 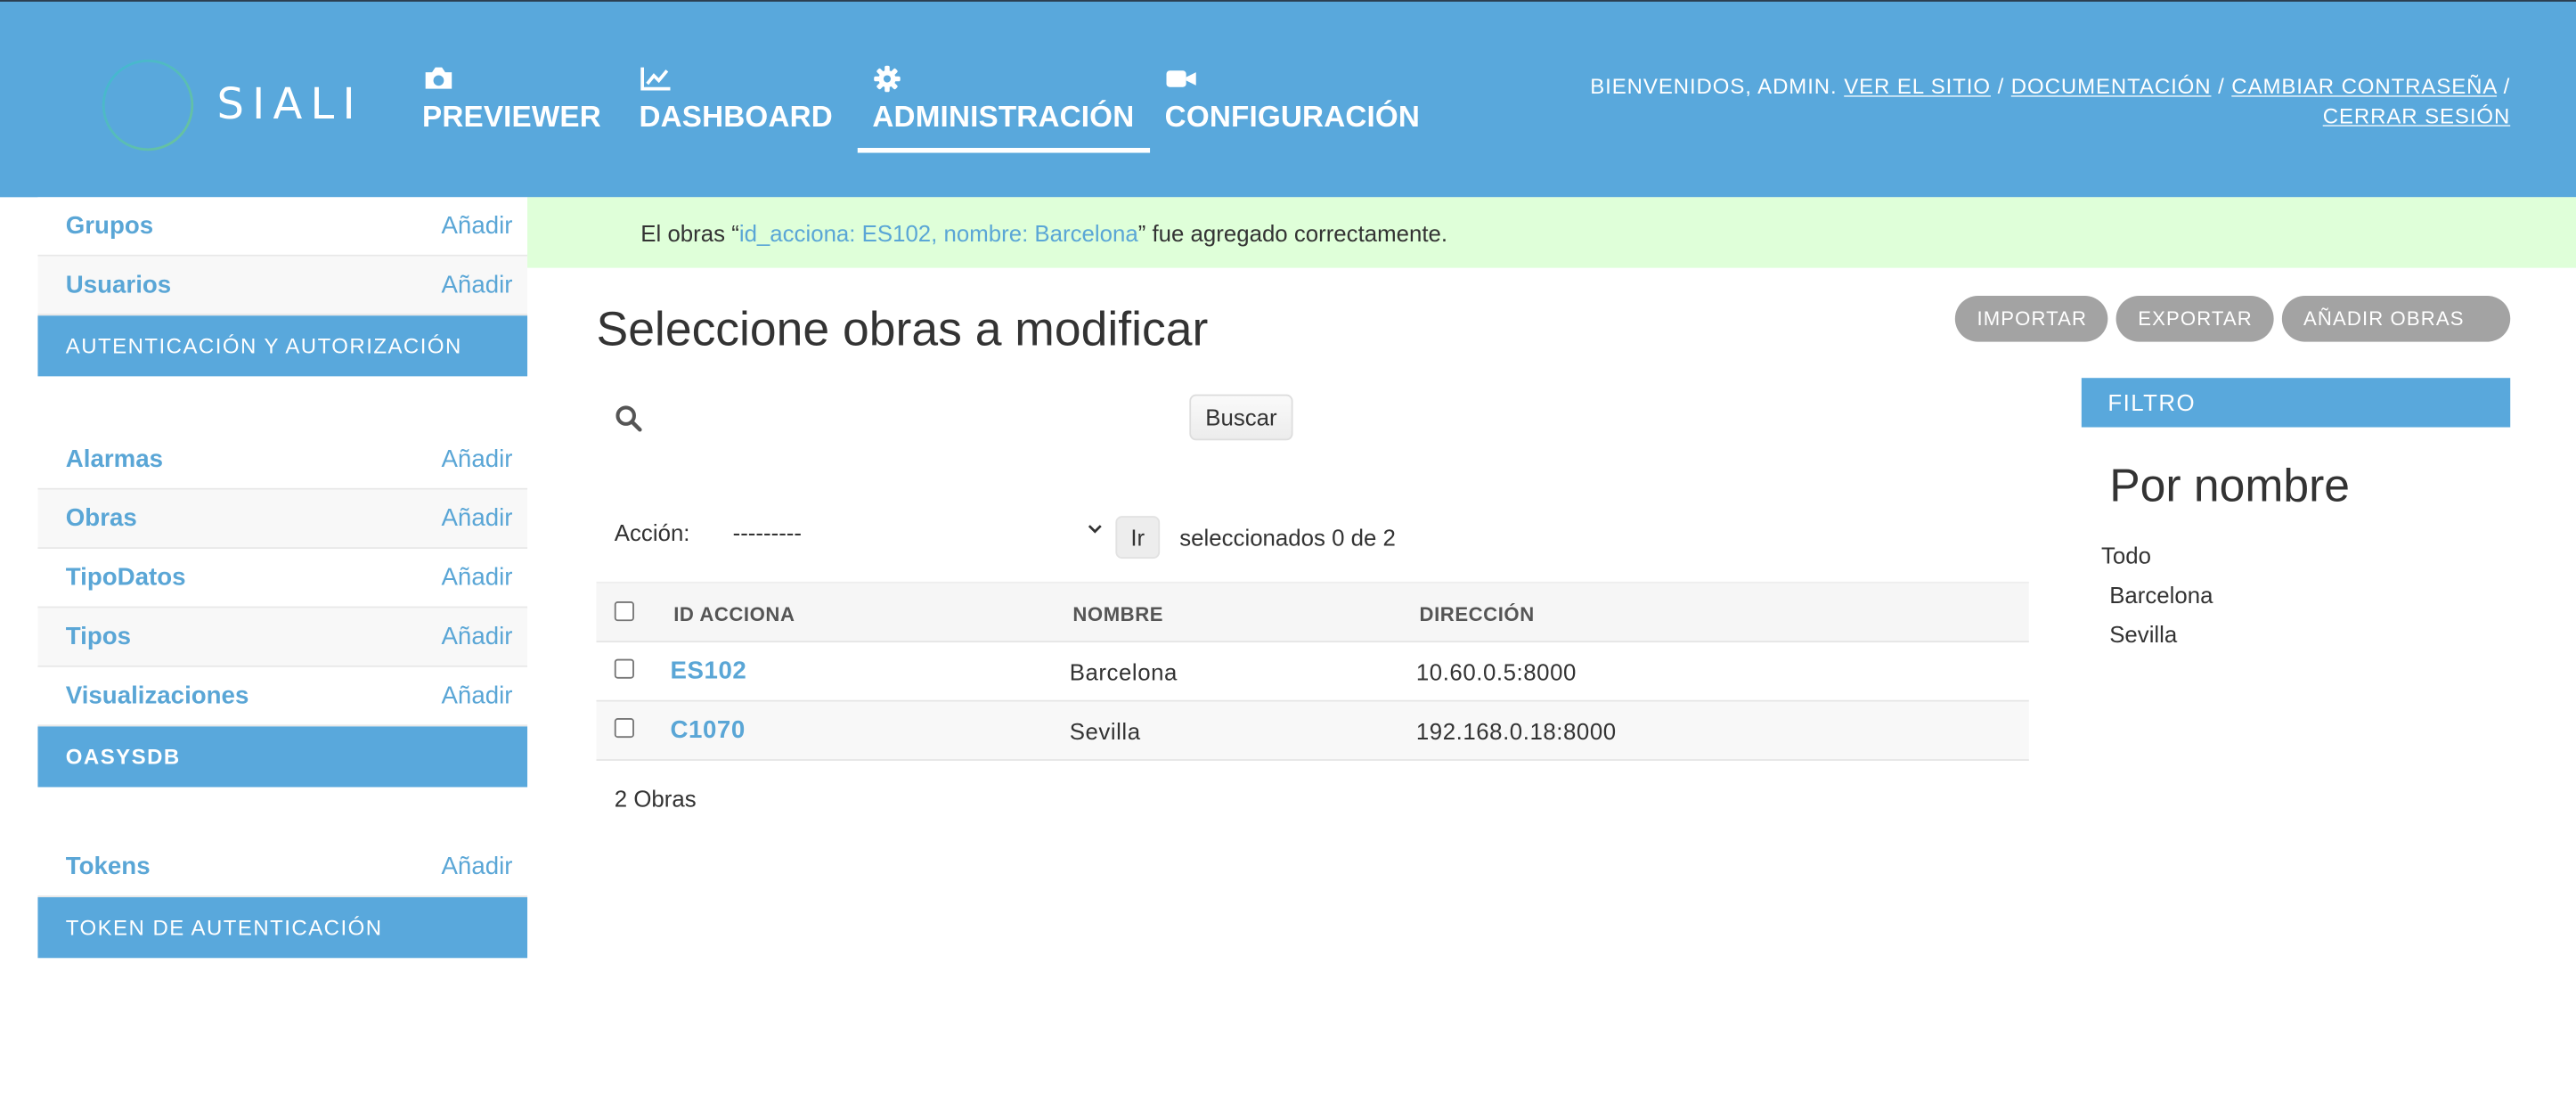 I want to click on add-link-tipodatos: Añadir, so click(x=477, y=578).